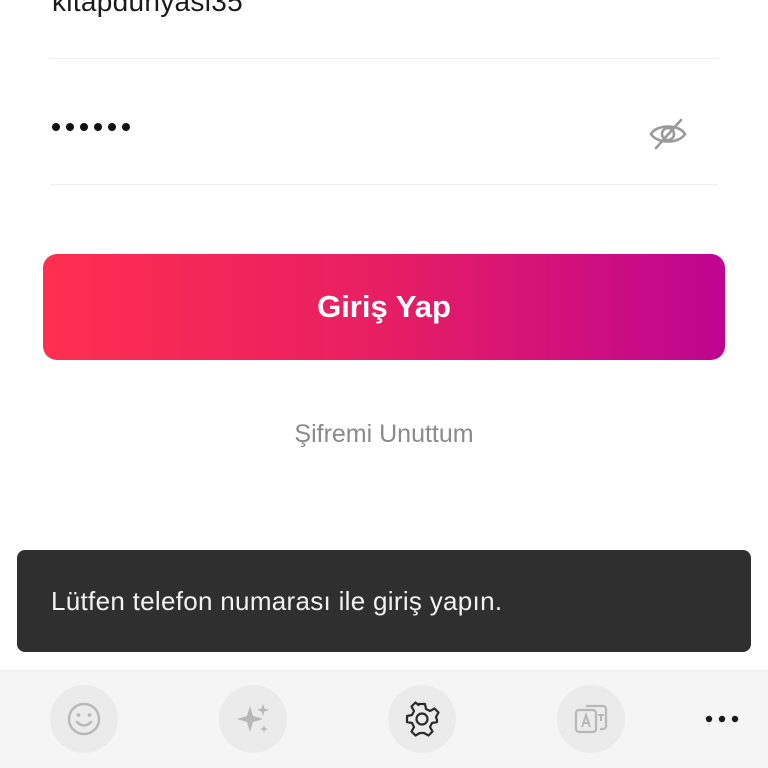 The width and height of the screenshot is (768, 768). I want to click on eye-off-icon, so click(668, 134).